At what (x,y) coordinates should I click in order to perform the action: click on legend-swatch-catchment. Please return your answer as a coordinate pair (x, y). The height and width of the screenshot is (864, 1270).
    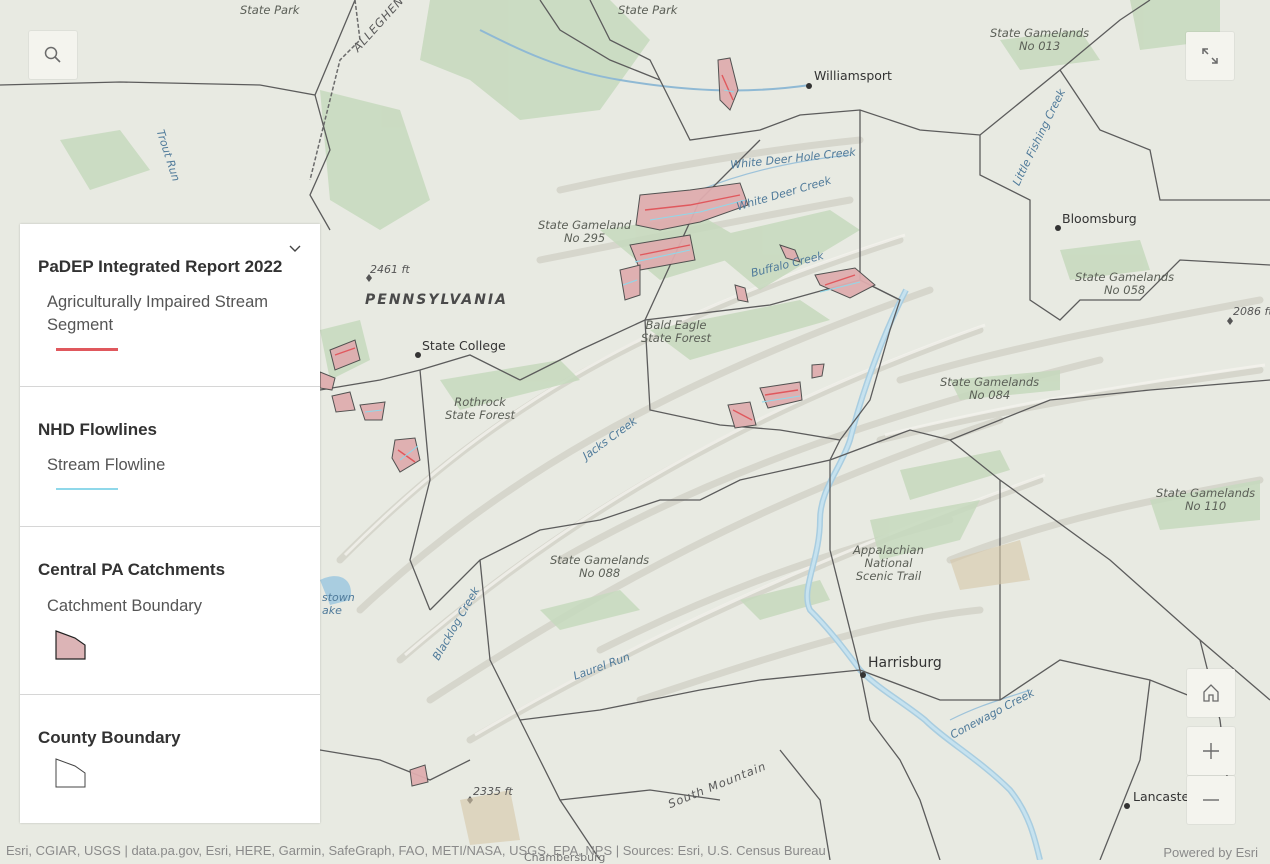
    Looking at the image, I should click on (70, 645).